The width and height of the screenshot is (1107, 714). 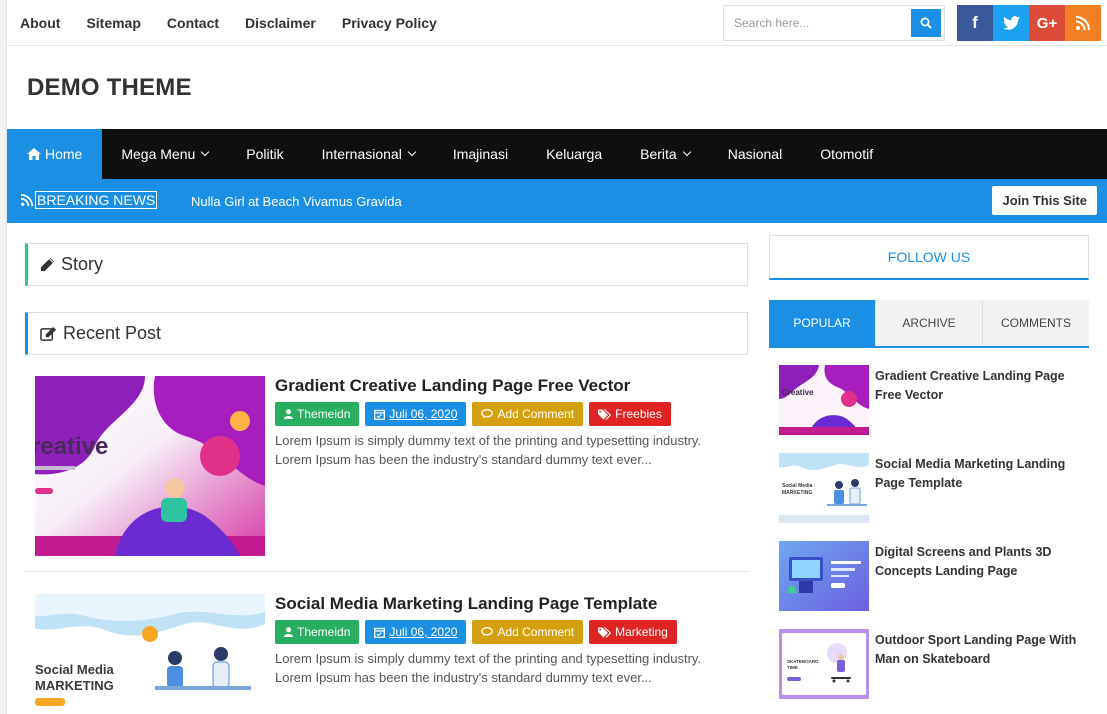 I want to click on nav-item-berita: Berita, so click(x=665, y=154).